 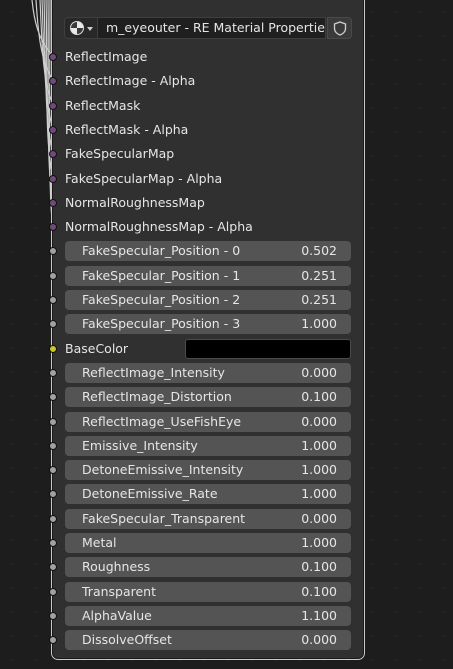 I want to click on field-name: ReflectImage_Distortion, so click(x=157, y=396).